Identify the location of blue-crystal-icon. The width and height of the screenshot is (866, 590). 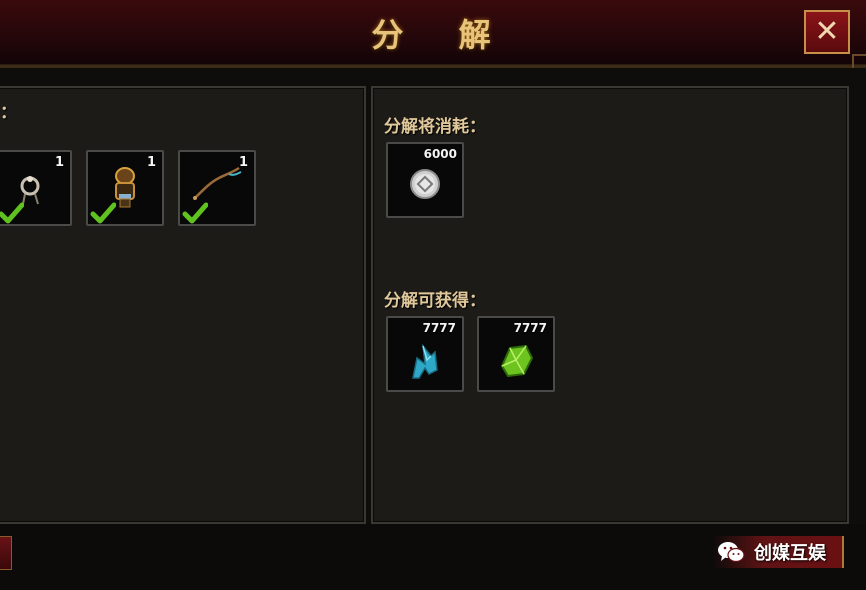
(425, 361).